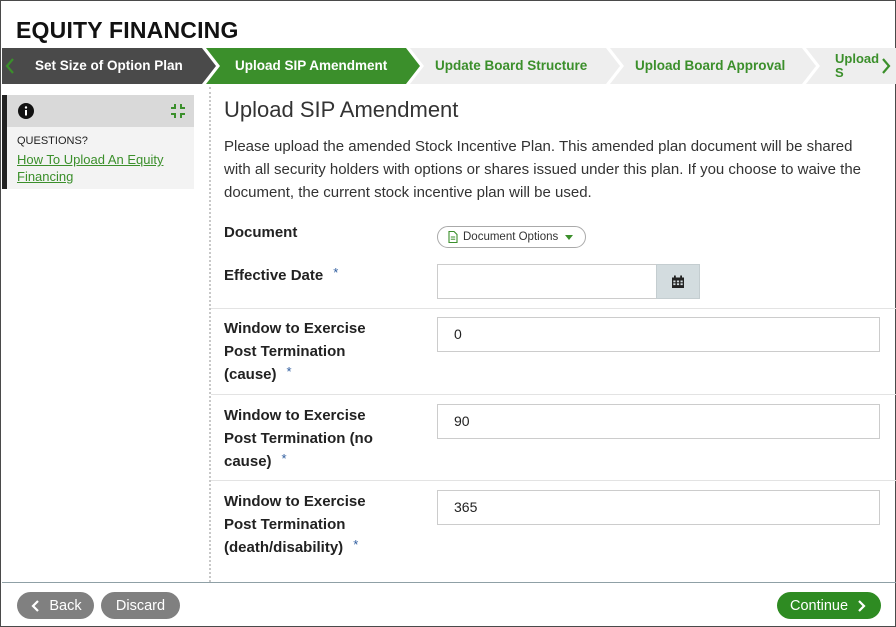  I want to click on wizard-step-5: Upload S Approva, so click(858, 66).